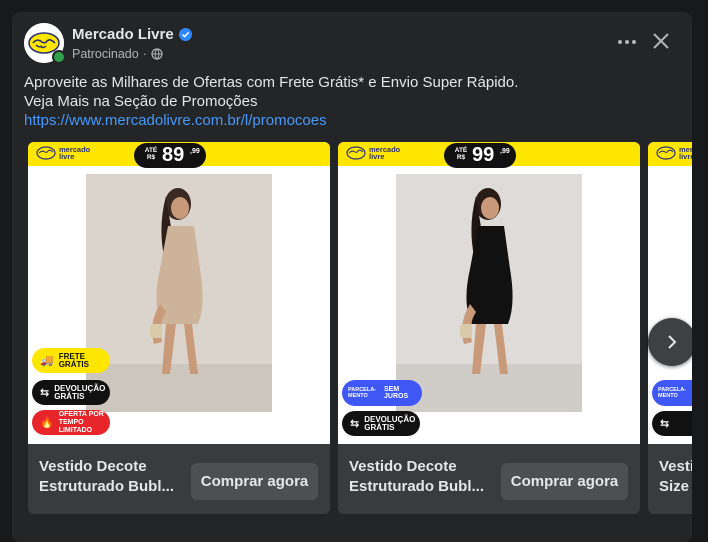 This screenshot has width=708, height=542. Describe the element at coordinates (141, 101) in the screenshot. I see `post-text-line2: Veja Mais na Seção de Promoções` at that location.